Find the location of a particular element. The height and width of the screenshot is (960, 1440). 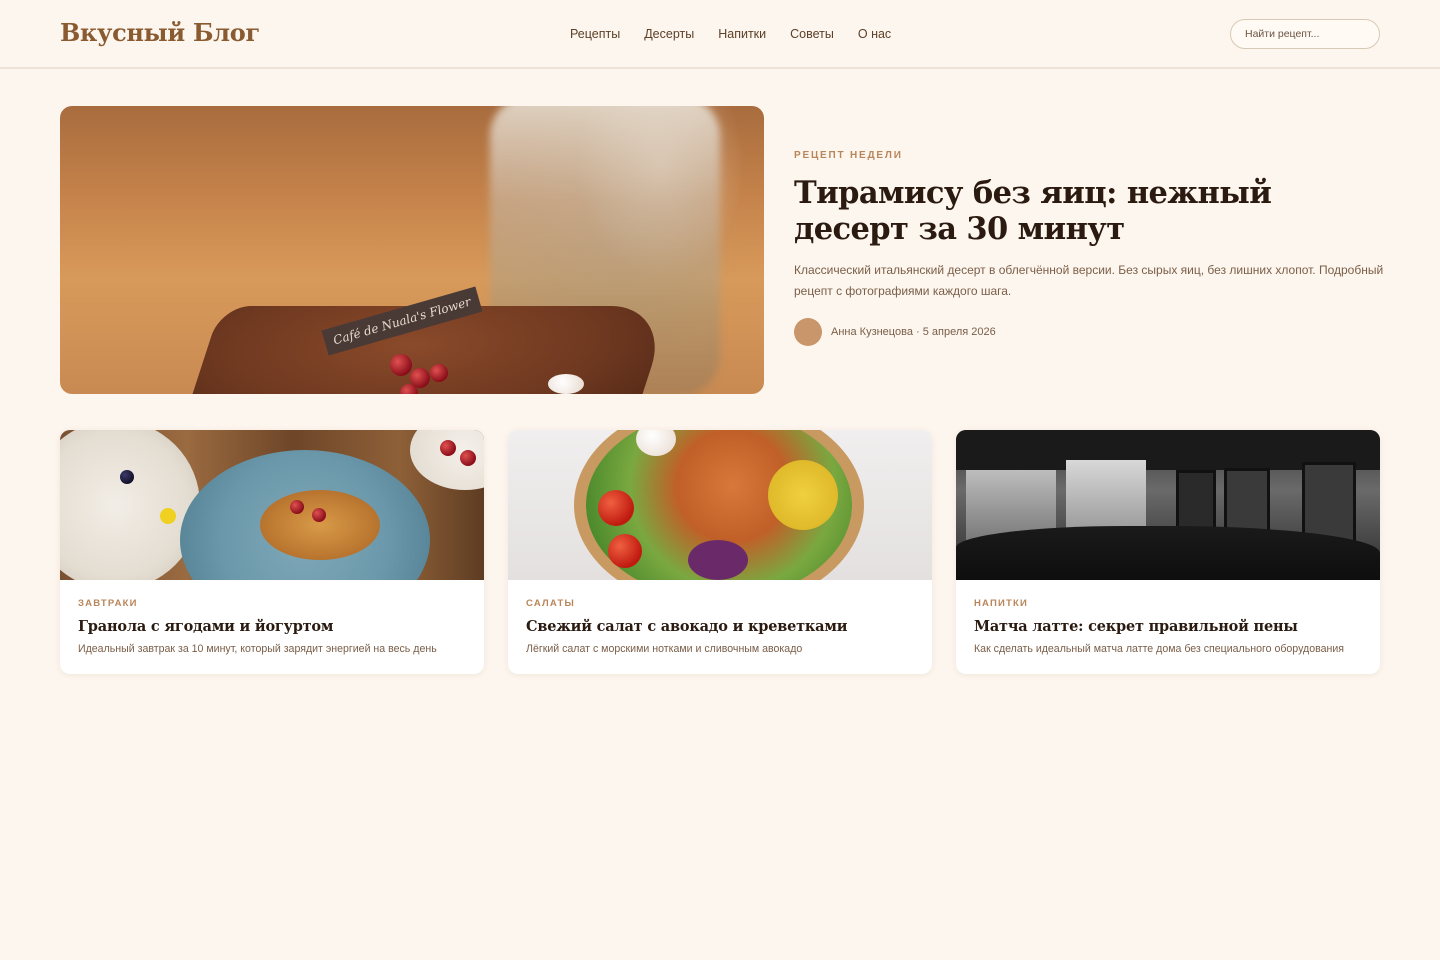

card-category: НАПИТКИ is located at coordinates (1168, 603).